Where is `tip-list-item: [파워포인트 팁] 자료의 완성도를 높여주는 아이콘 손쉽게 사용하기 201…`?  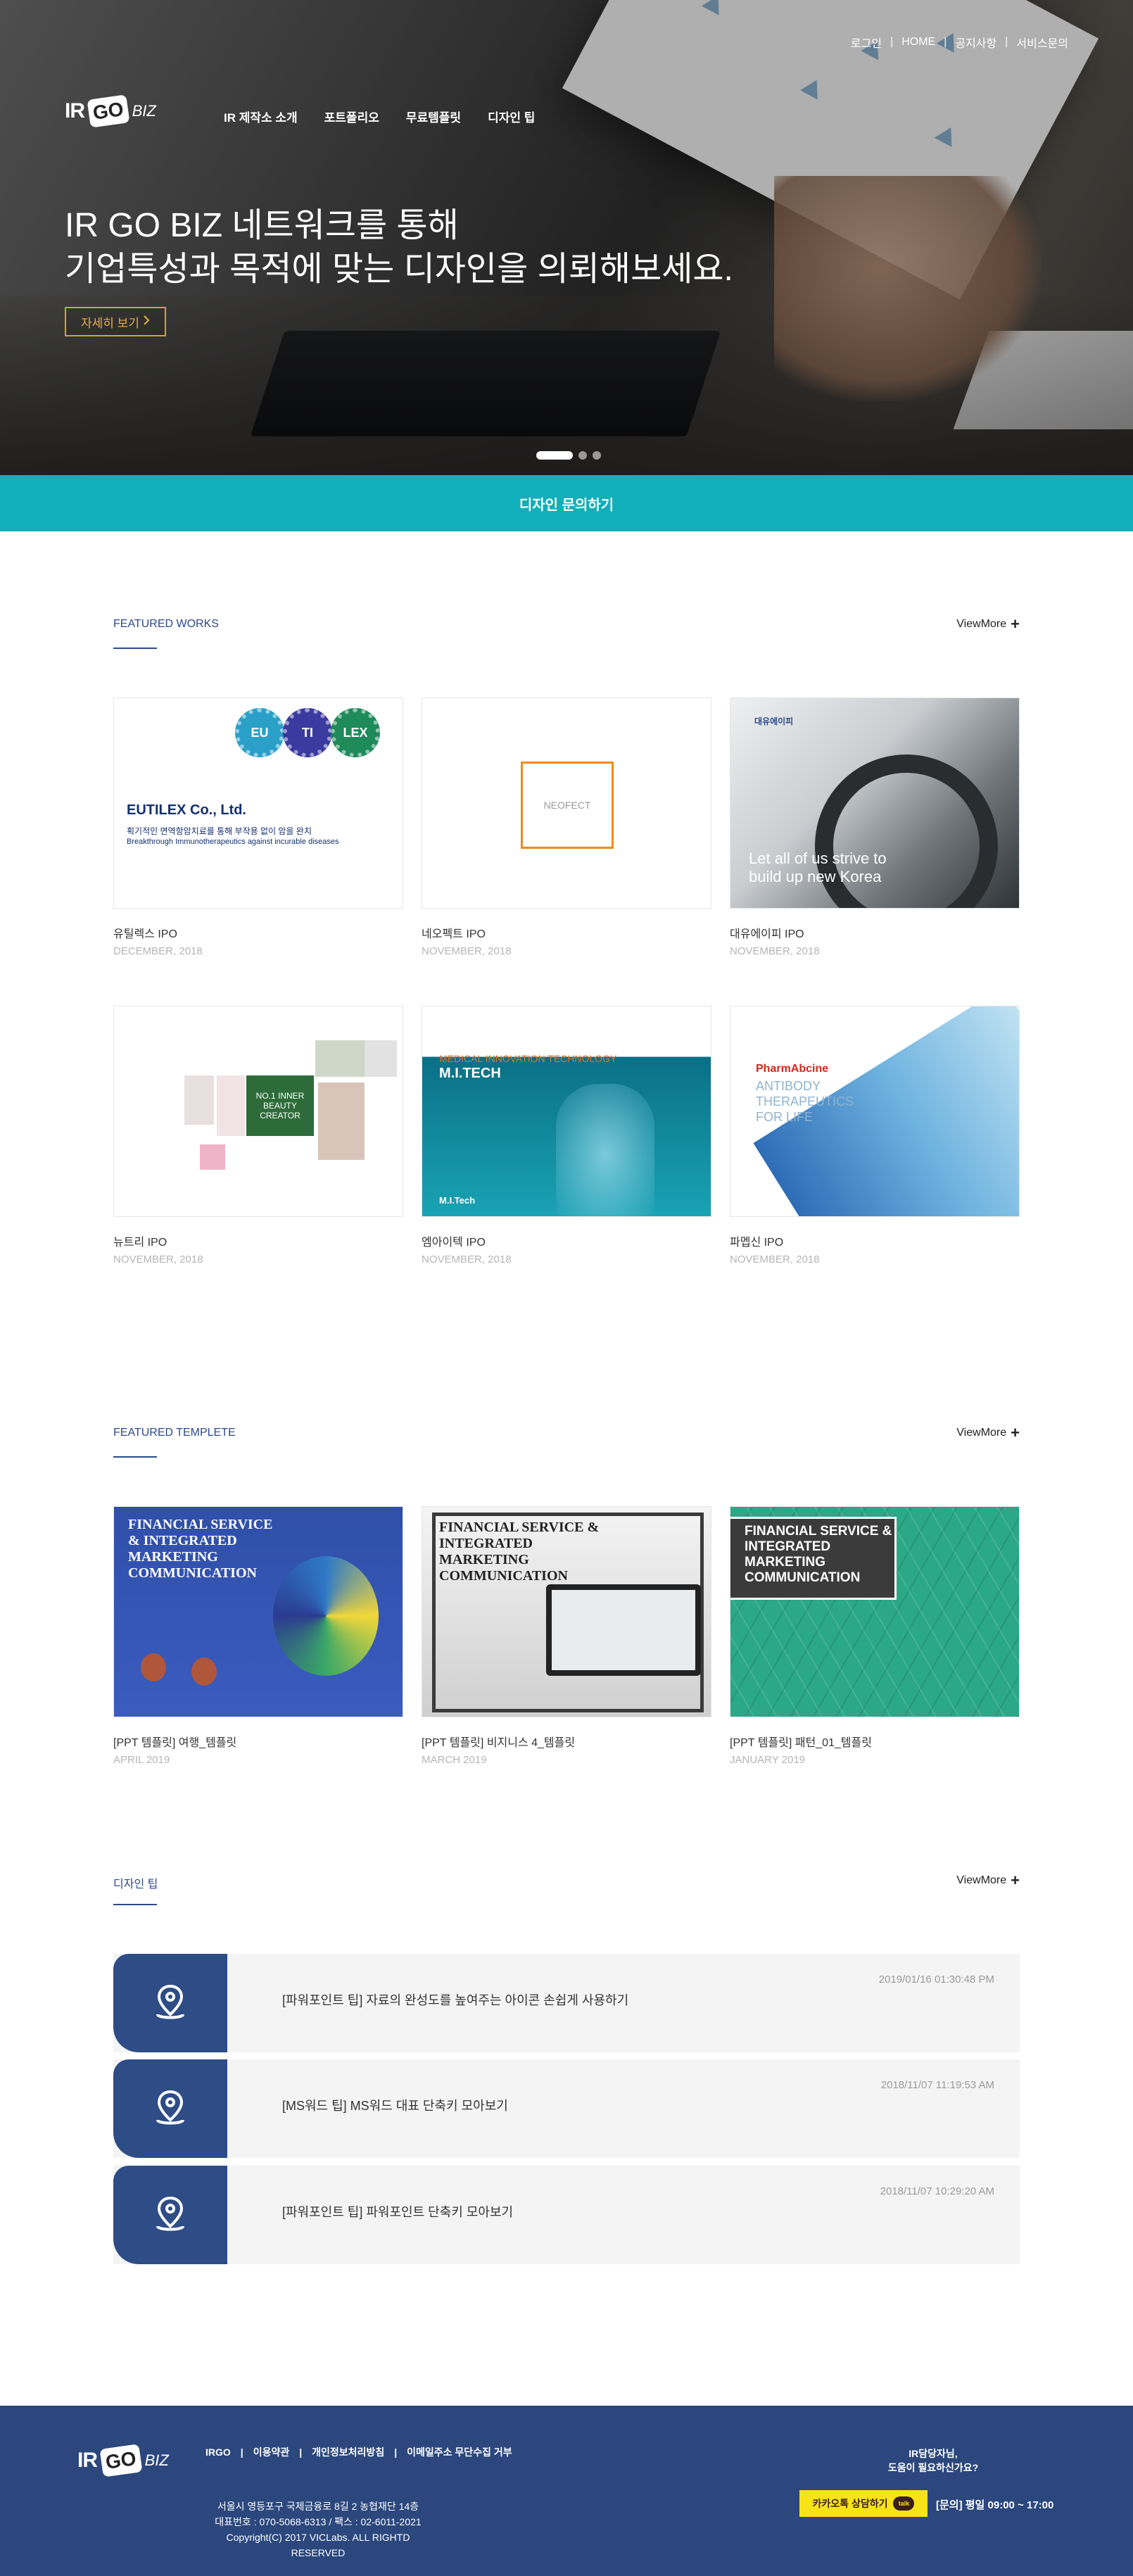 tip-list-item: [파워포인트 팁] 자료의 완성도를 높여주는 아이콘 손쉽게 사용하기 201… is located at coordinates (566, 2003).